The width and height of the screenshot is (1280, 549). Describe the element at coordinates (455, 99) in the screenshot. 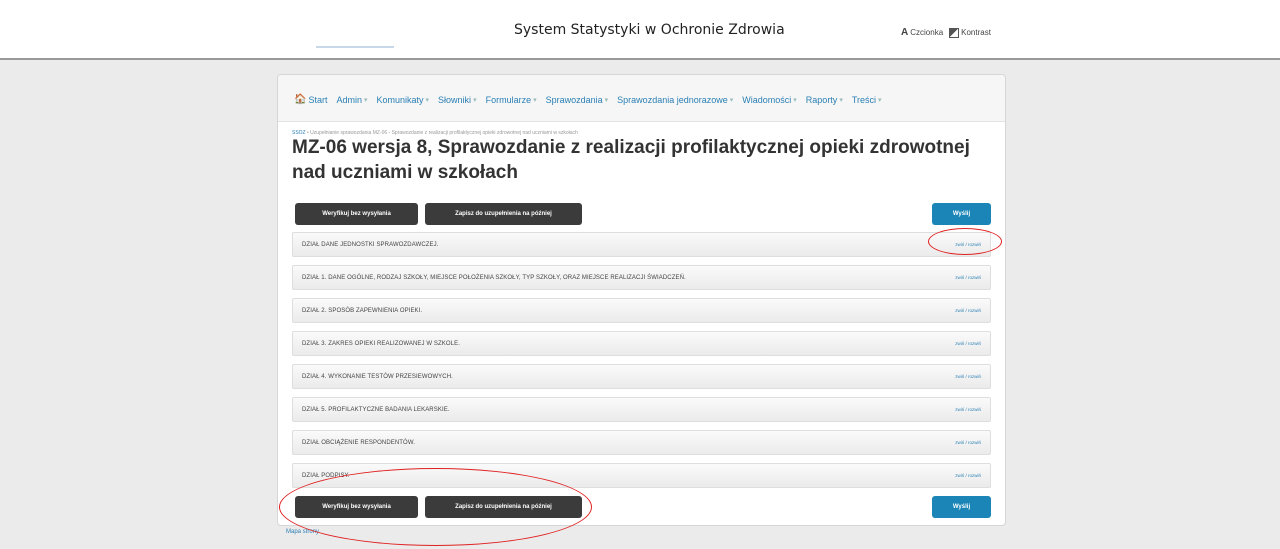

I see `nav-item-label: Słowniki` at that location.